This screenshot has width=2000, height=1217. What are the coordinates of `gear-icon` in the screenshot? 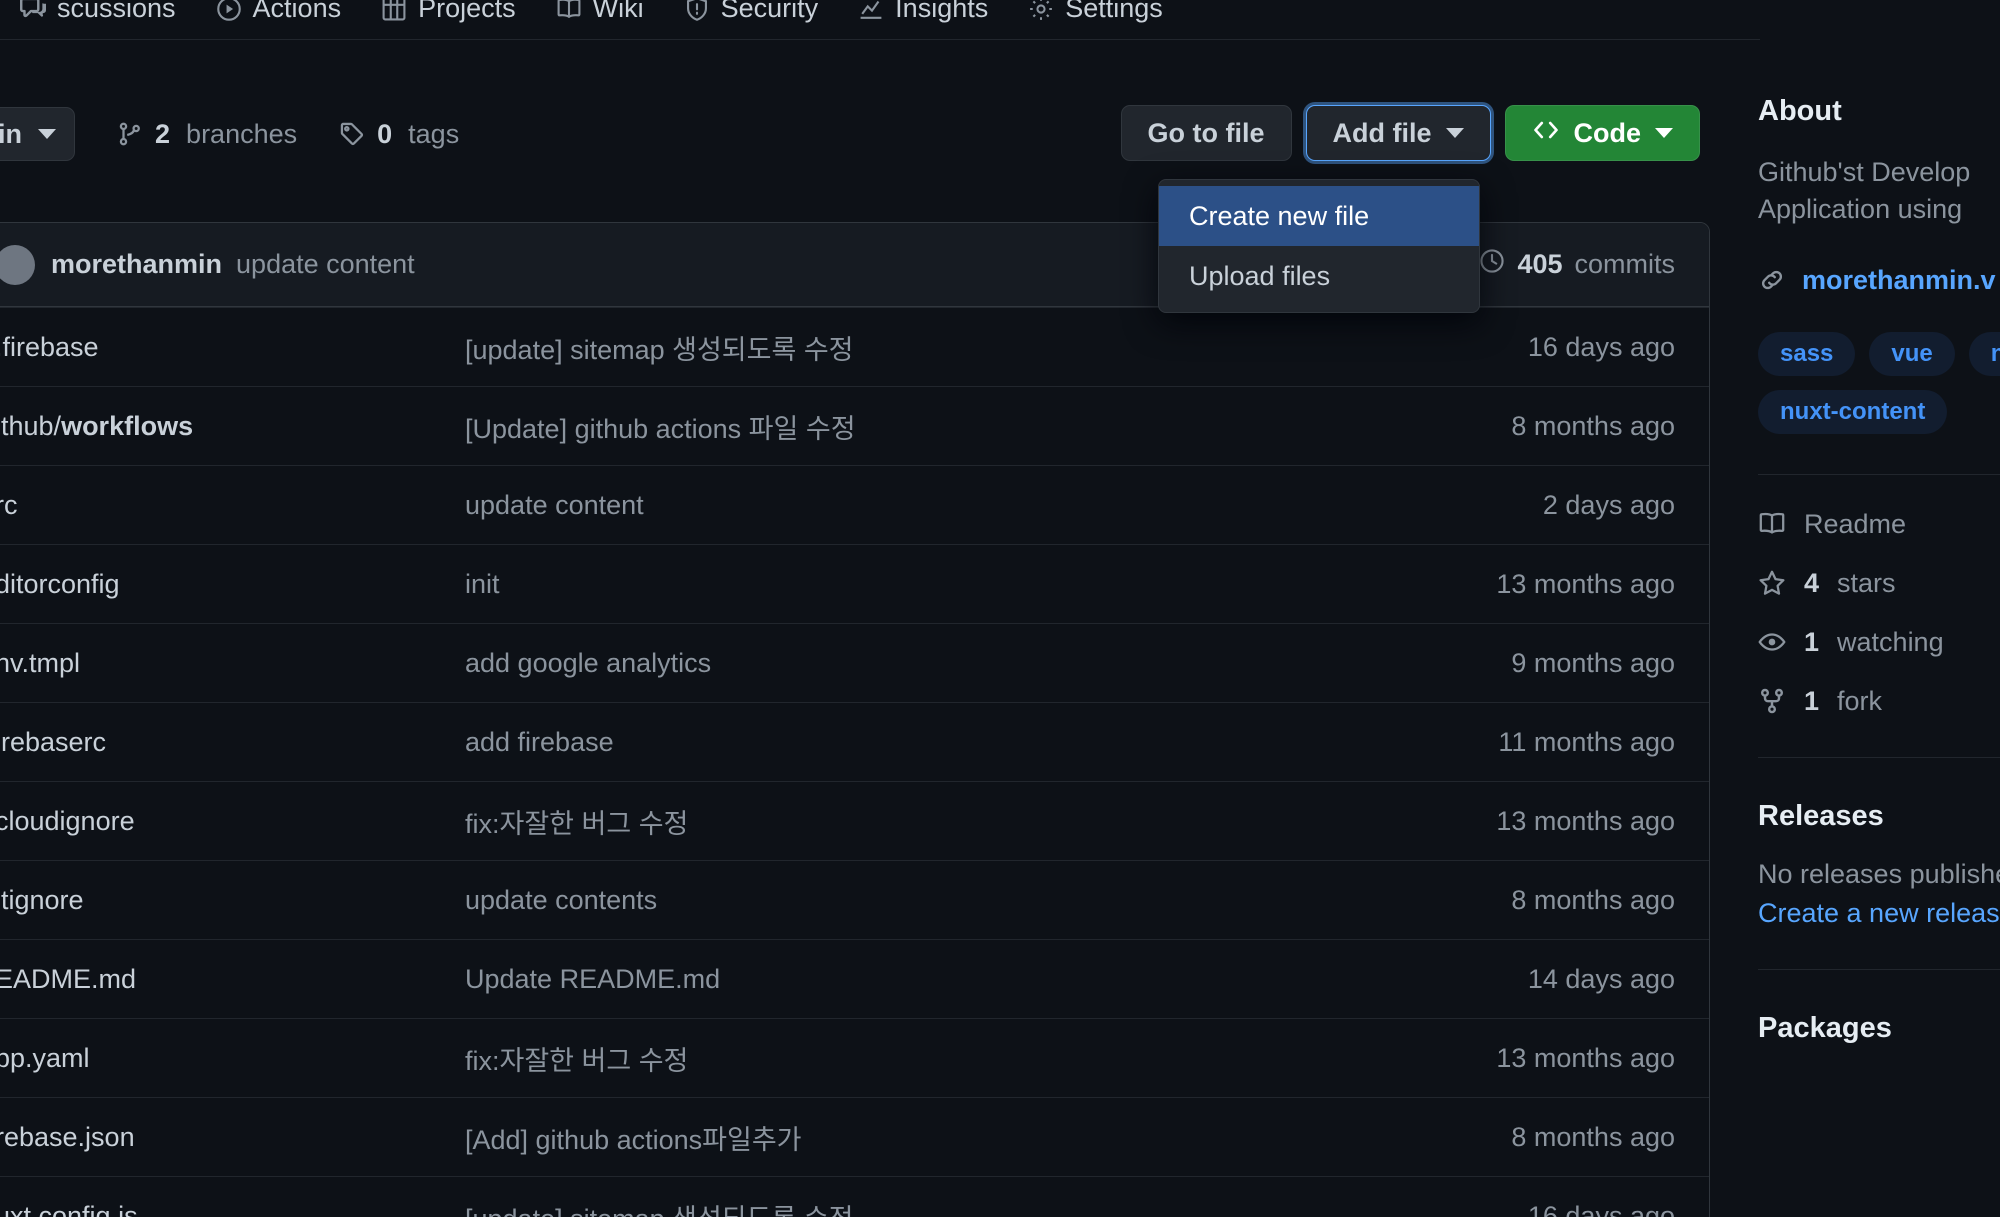 It's located at (1041, 11).